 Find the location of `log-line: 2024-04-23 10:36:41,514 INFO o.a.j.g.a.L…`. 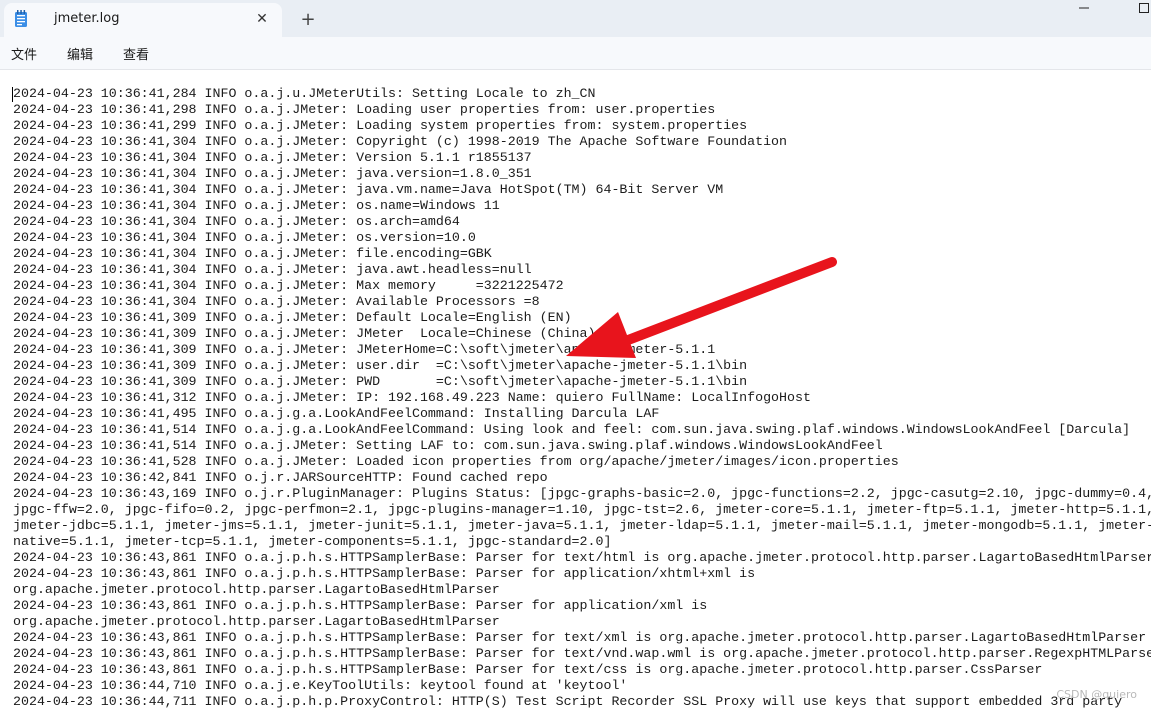

log-line: 2024-04-23 10:36:41,514 INFO o.a.j.g.a.L… is located at coordinates (572, 429).